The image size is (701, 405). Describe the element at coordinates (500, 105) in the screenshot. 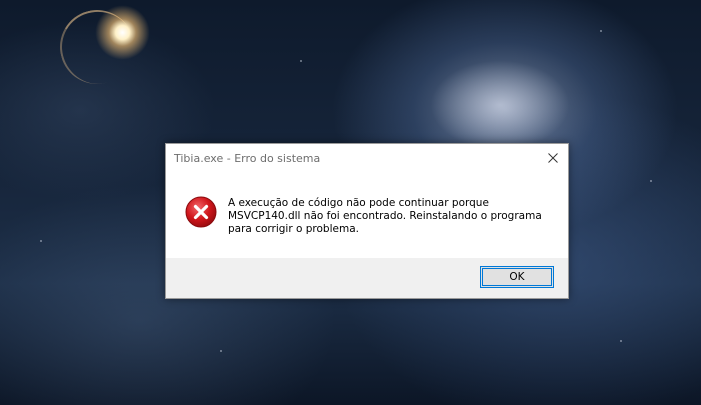

I see `galaxy-core` at that location.